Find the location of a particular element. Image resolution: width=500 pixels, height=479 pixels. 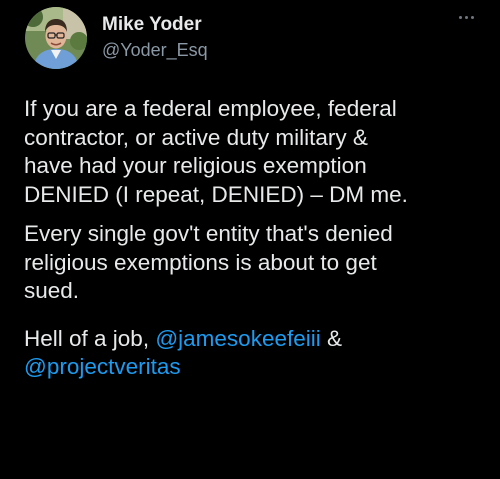

author-name: Mike Yoder is located at coordinates (152, 25).